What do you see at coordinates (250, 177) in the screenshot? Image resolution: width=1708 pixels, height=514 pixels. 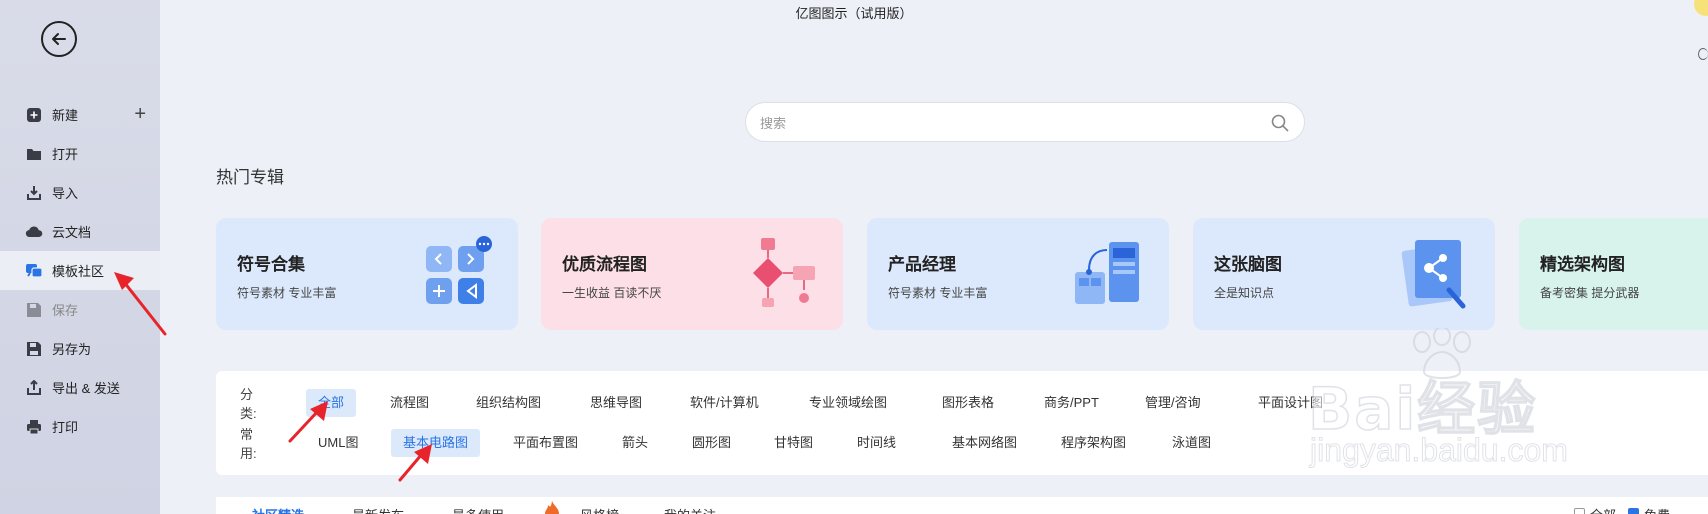 I see `hot-albums-title: 热门专辑` at bounding box center [250, 177].